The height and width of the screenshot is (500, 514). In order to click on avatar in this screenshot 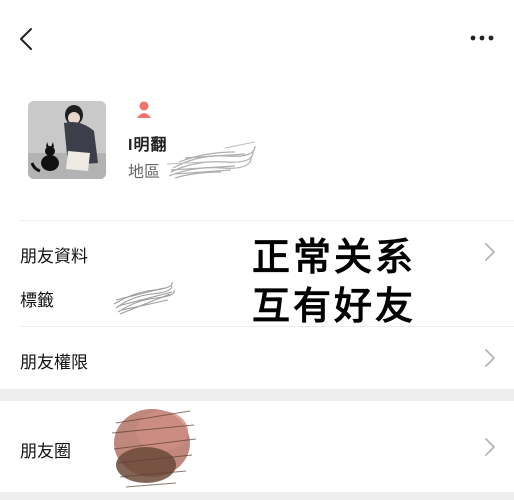, I will do `click(67, 140)`.